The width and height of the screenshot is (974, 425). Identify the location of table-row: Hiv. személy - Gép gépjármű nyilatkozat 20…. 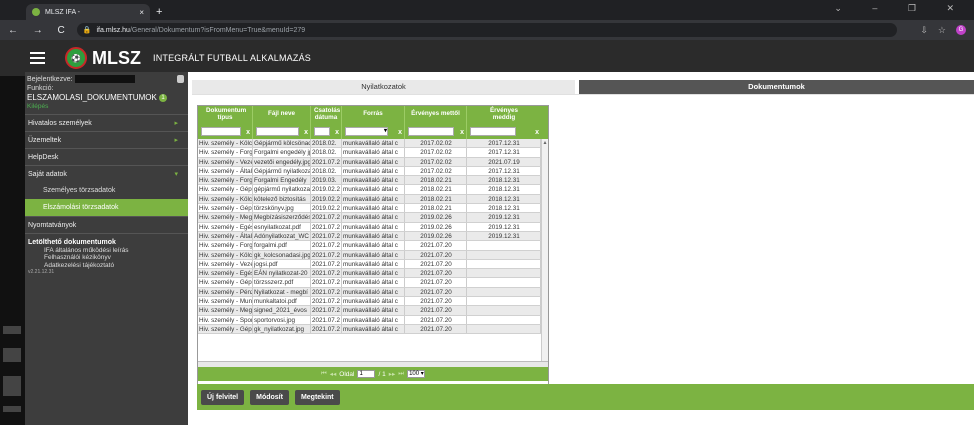
(373, 190).